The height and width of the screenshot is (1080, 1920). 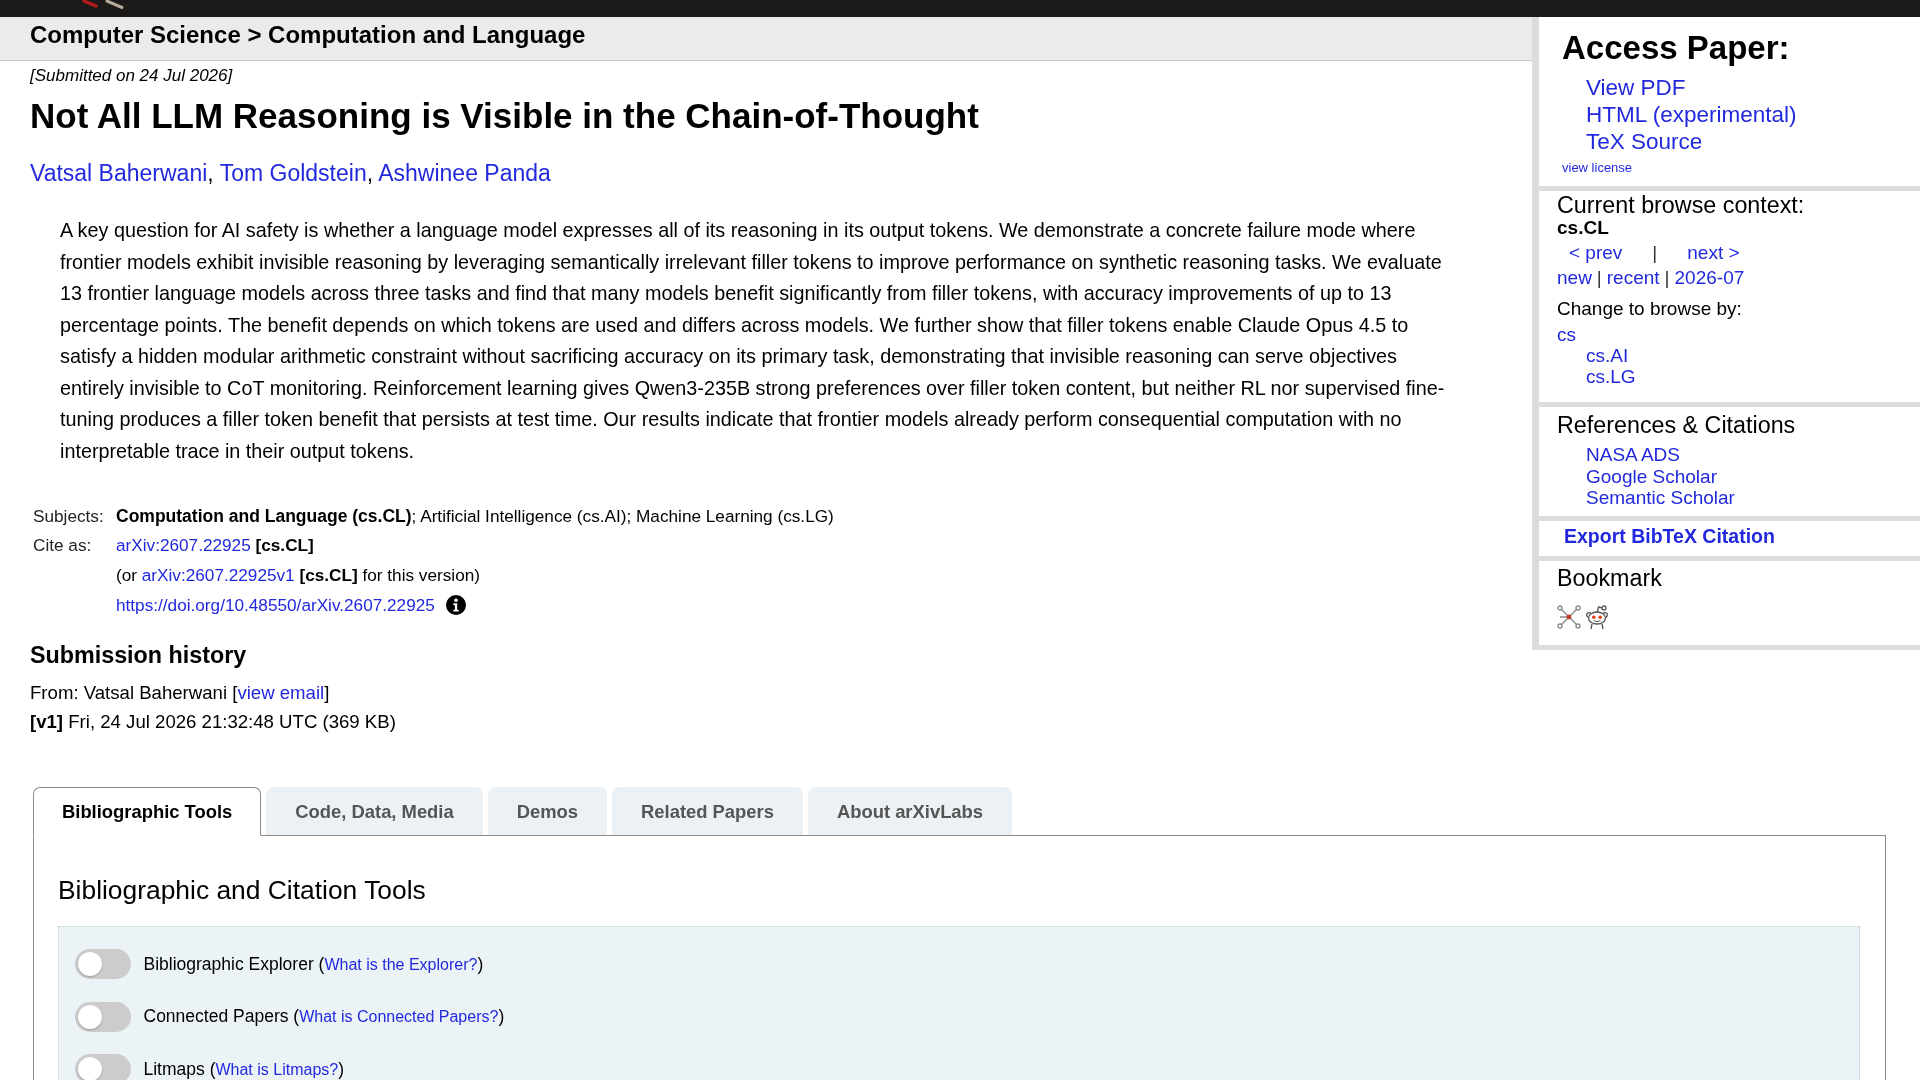 What do you see at coordinates (1651, 476) in the screenshot?
I see `reference-link: Google Scholar` at bounding box center [1651, 476].